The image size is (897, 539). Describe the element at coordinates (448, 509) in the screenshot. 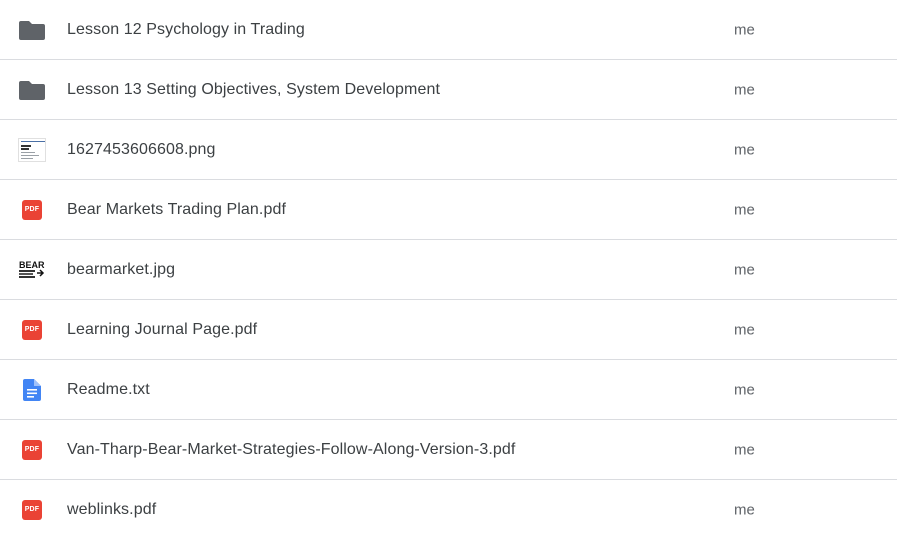

I see `file-row: PDF weblinks.pdf me` at that location.